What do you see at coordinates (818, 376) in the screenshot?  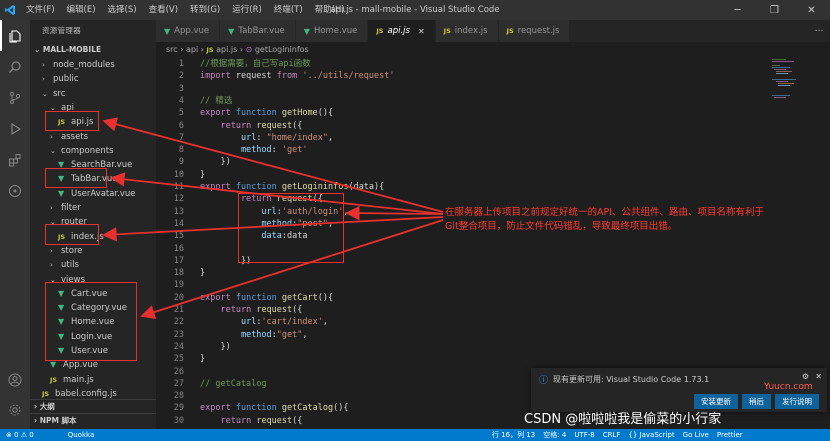 I see `notification-close-icon: ✕` at bounding box center [818, 376].